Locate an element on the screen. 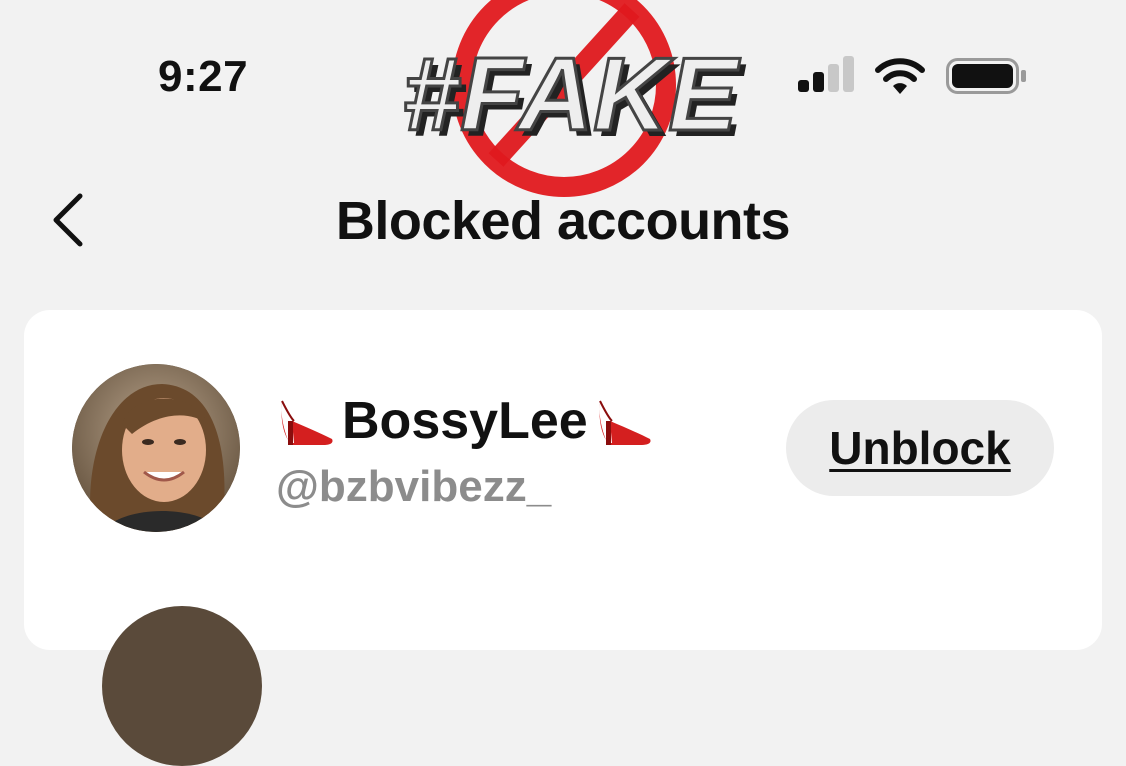 The height and width of the screenshot is (766, 1126). display-name-text: BossyLee is located at coordinates (465, 421).